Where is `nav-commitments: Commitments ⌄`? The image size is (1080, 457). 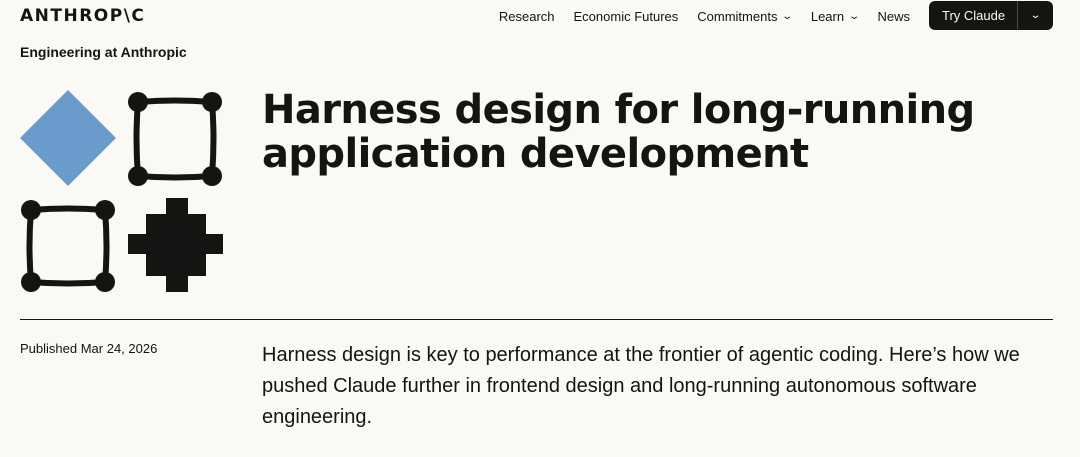
nav-commitments: Commitments ⌄ is located at coordinates (745, 16).